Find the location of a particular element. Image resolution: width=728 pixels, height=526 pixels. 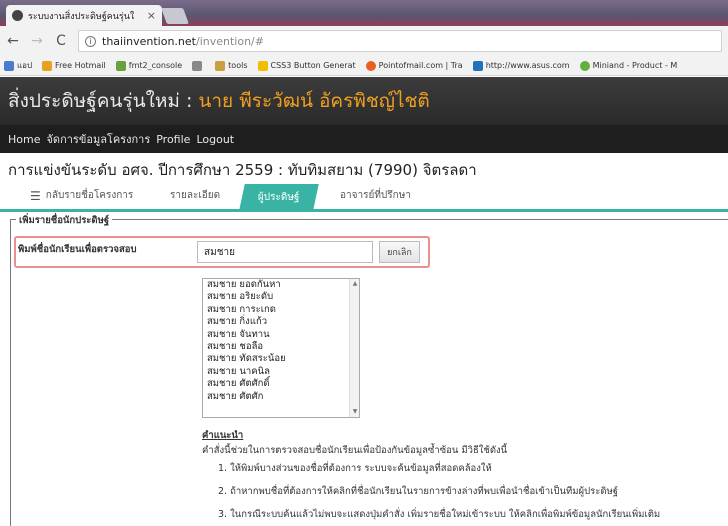

site-favicon-icon is located at coordinates (17, 15).